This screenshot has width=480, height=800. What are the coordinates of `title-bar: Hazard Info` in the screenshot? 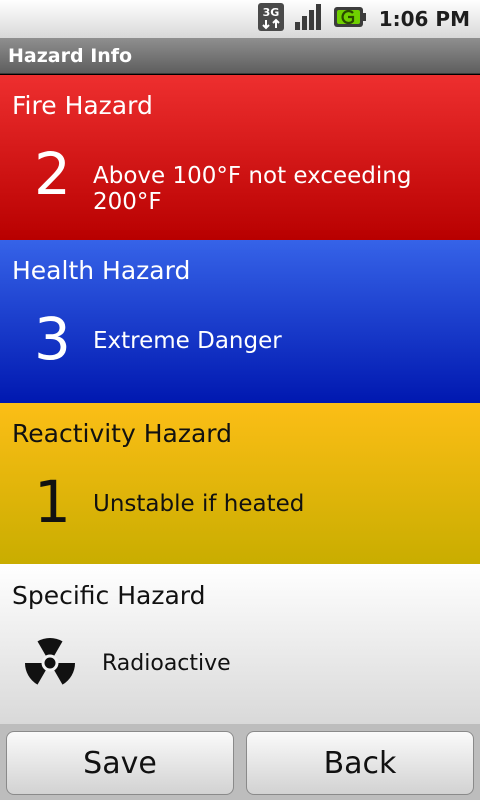 It's located at (240, 56).